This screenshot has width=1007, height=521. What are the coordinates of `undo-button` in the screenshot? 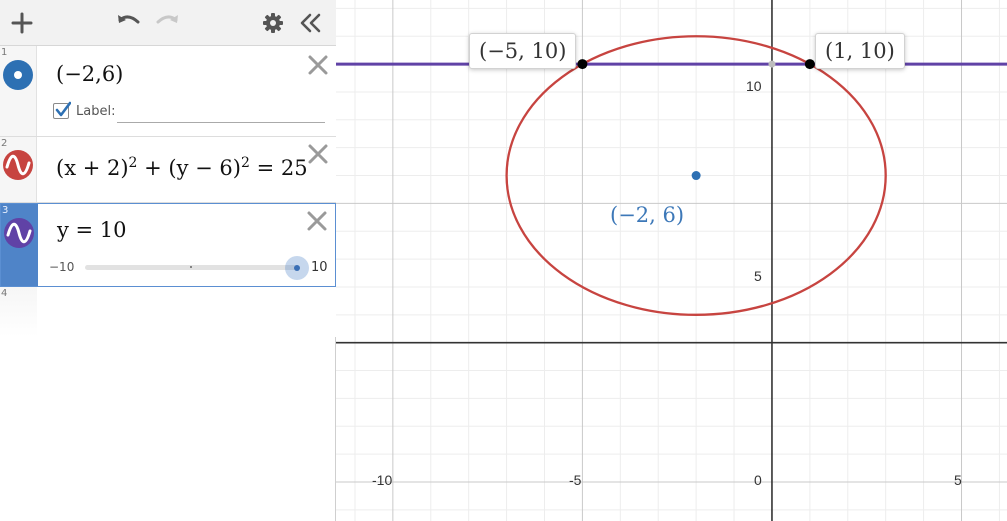 It's located at (128, 23).